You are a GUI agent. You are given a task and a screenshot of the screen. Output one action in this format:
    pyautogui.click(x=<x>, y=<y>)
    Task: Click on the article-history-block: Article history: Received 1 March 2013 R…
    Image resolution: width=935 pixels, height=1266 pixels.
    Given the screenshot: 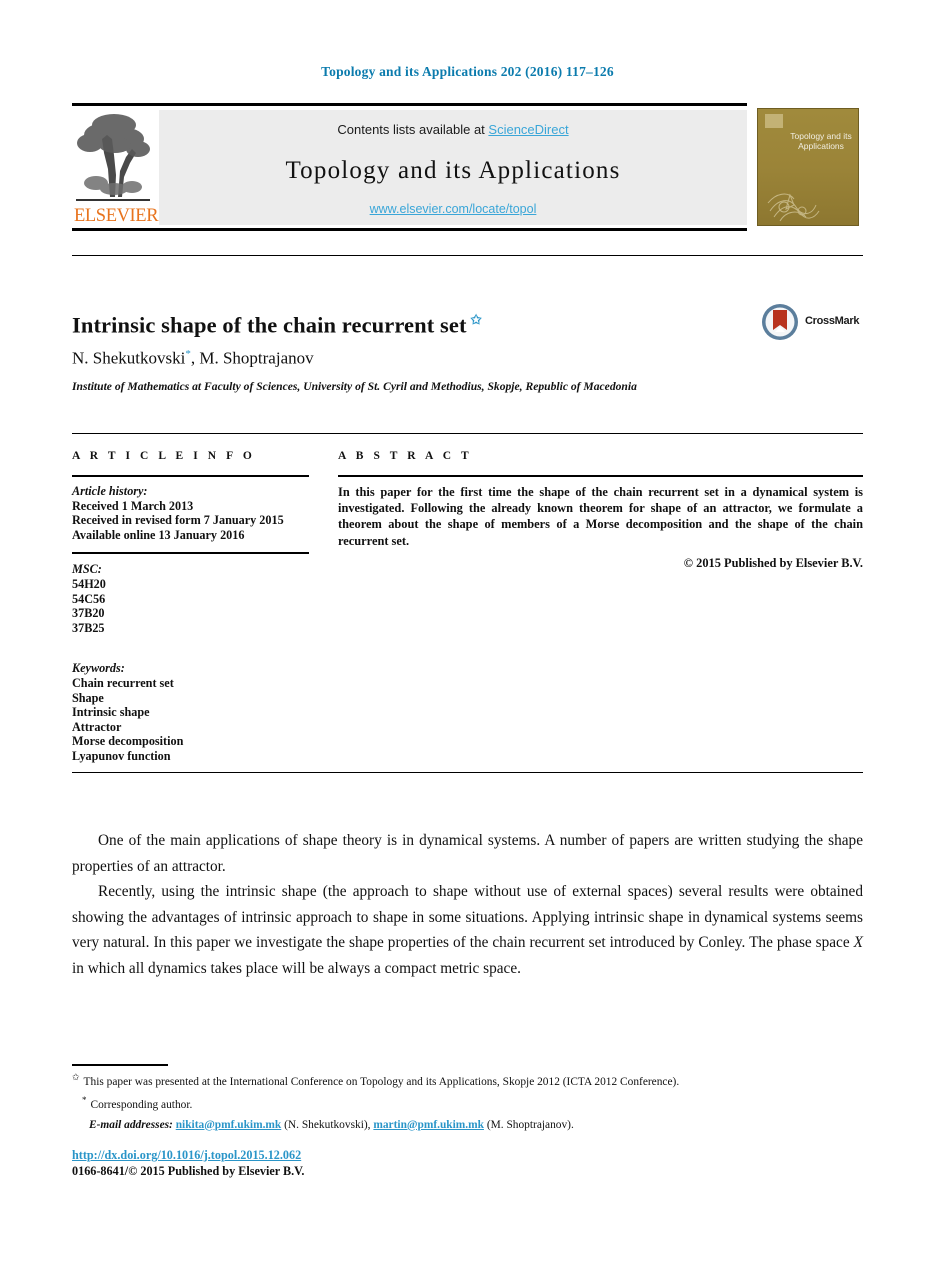 What is the action you would take?
    pyautogui.click(x=190, y=513)
    